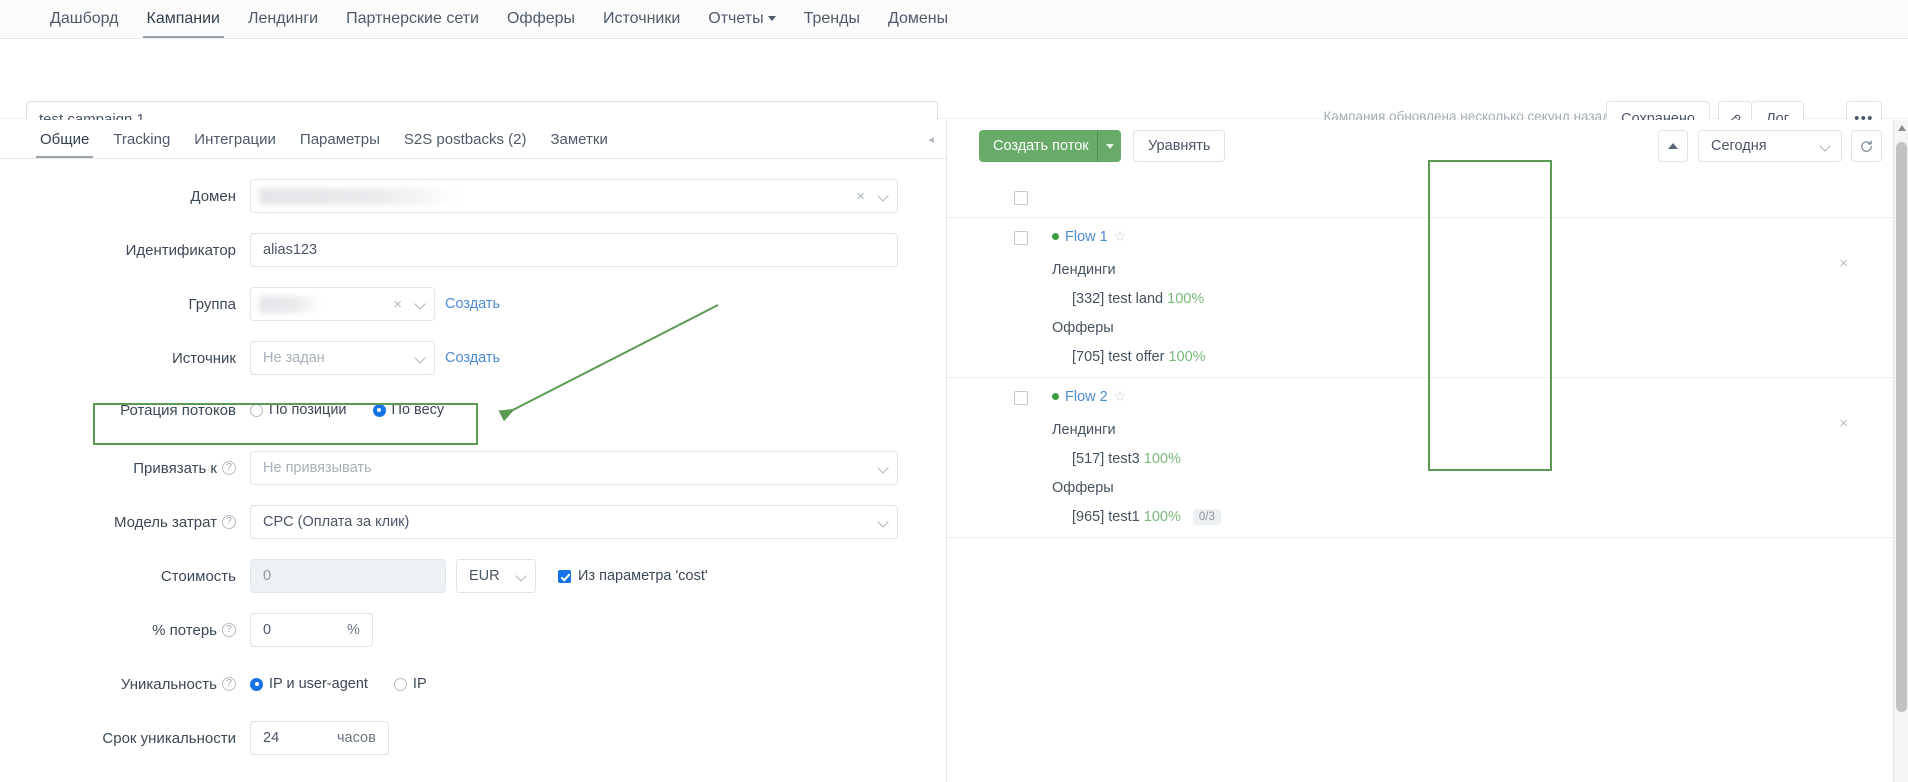  Describe the element at coordinates (832, 19) in the screenshot. I see `nav-item-trends: Тренды` at that location.